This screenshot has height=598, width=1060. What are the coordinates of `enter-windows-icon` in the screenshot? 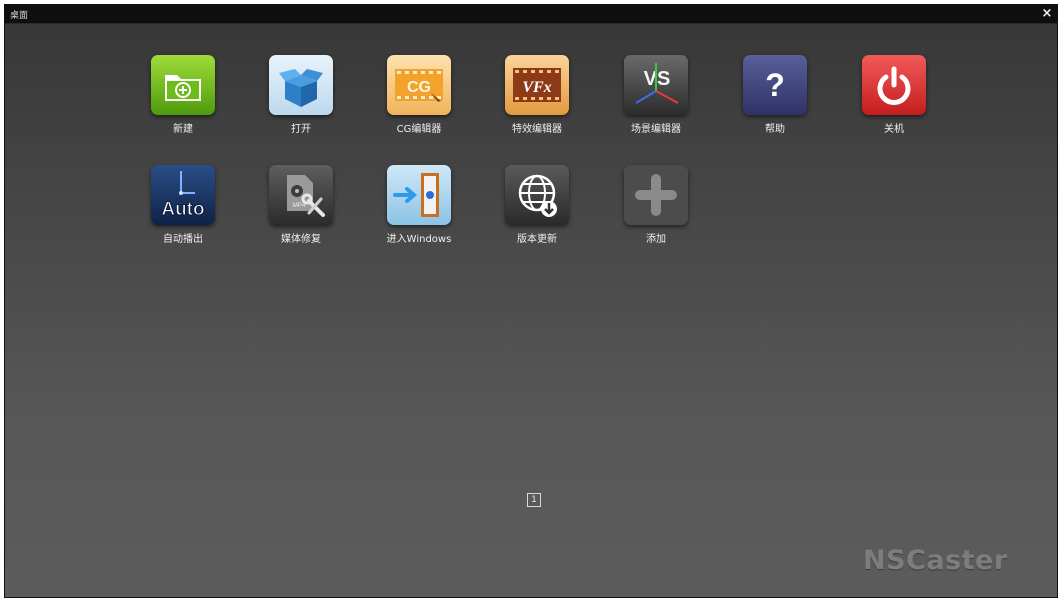 It's located at (419, 195).